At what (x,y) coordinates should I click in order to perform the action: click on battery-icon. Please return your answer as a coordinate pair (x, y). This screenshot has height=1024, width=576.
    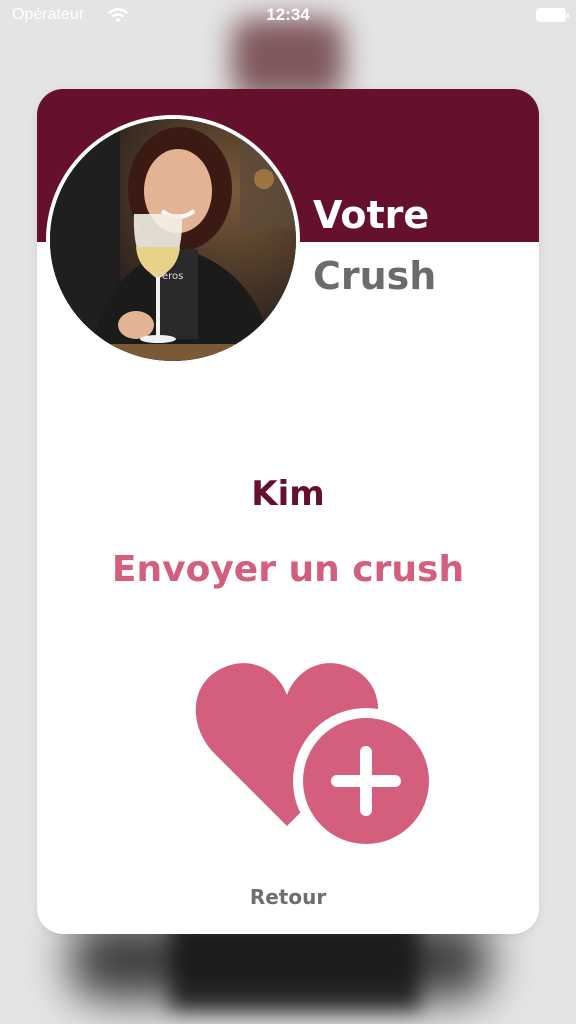
    Looking at the image, I should click on (552, 15).